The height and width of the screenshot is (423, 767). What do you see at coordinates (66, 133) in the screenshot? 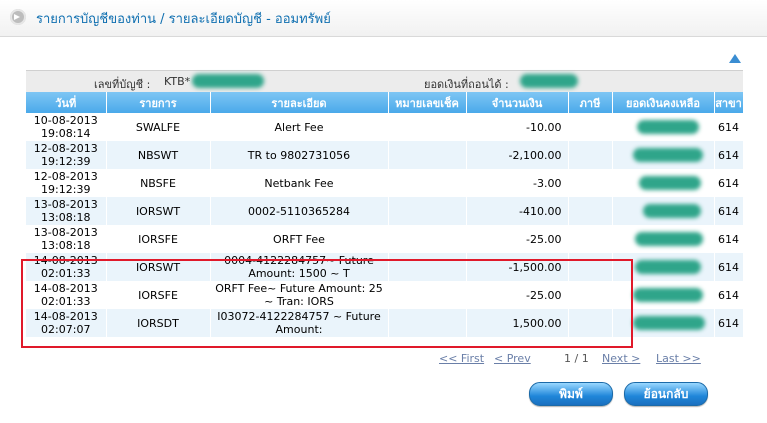
I see `time: 19:08:14` at bounding box center [66, 133].